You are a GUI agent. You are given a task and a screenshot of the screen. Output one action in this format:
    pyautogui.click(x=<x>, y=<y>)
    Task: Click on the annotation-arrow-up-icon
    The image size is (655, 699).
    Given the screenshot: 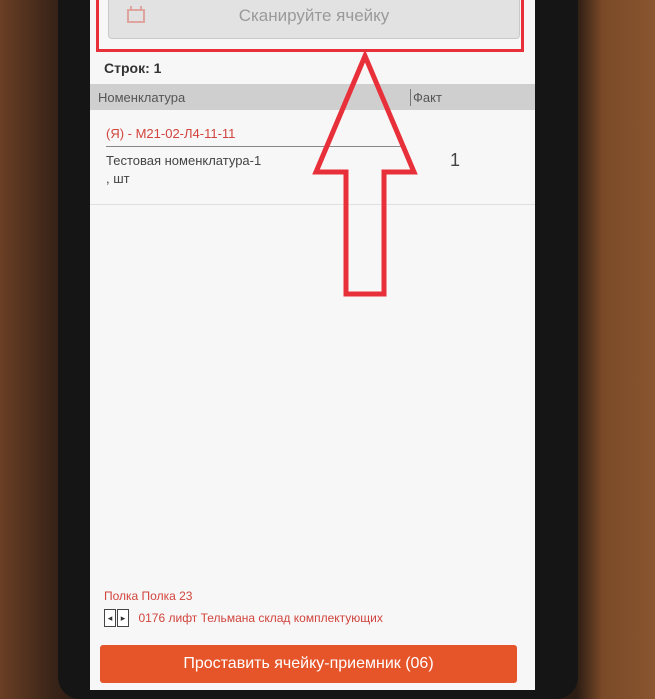 What is the action you would take?
    pyautogui.click(x=365, y=174)
    